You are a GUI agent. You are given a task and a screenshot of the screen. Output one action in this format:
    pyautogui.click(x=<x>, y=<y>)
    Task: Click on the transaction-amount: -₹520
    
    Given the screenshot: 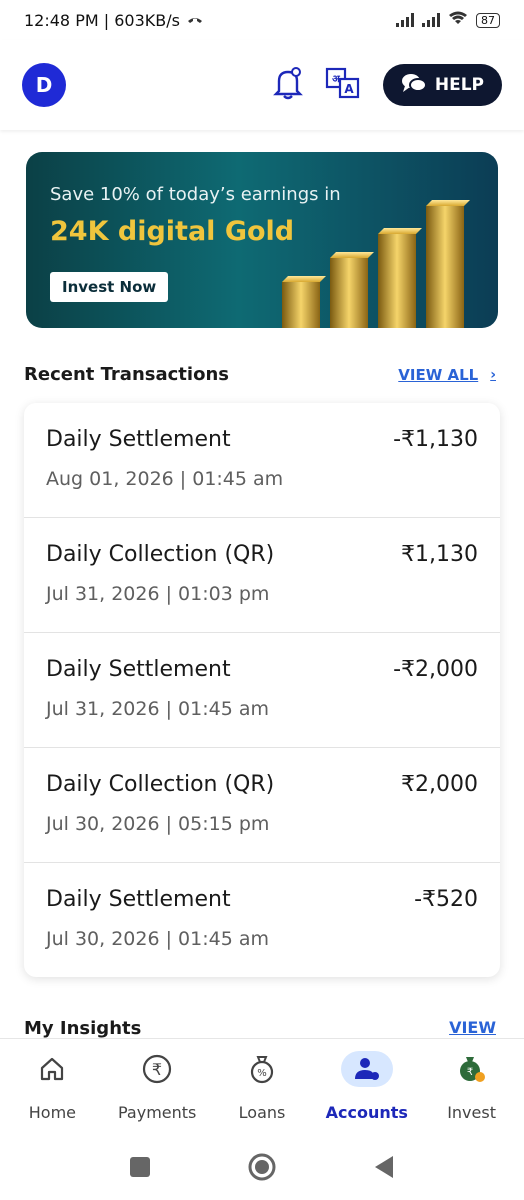 What is the action you would take?
    pyautogui.click(x=446, y=899)
    